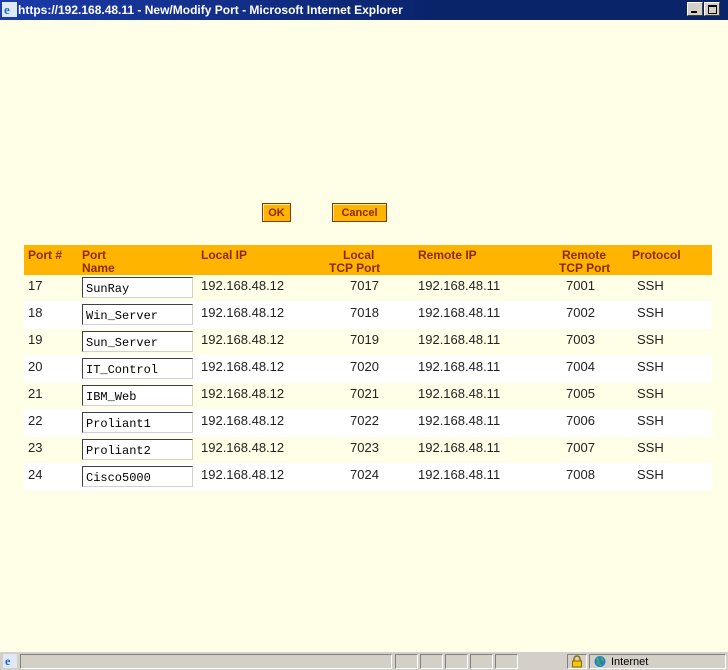  Describe the element at coordinates (137, 395) in the screenshot. I see `port-name-input: IBM_Web` at that location.